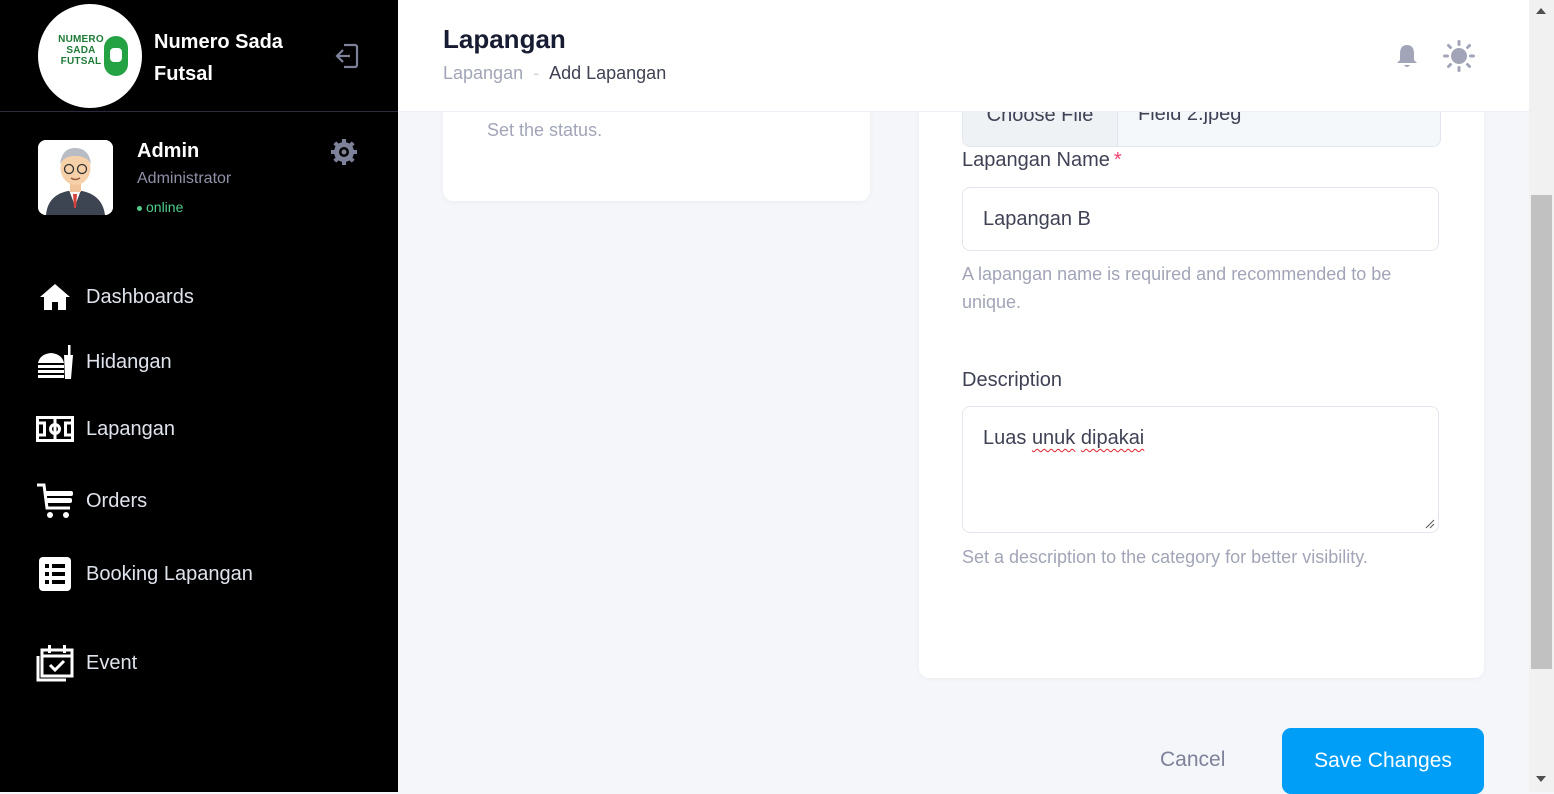 This screenshot has height=794, width=1554. I want to click on breadcrumb-current: Add Lapangan, so click(608, 73).